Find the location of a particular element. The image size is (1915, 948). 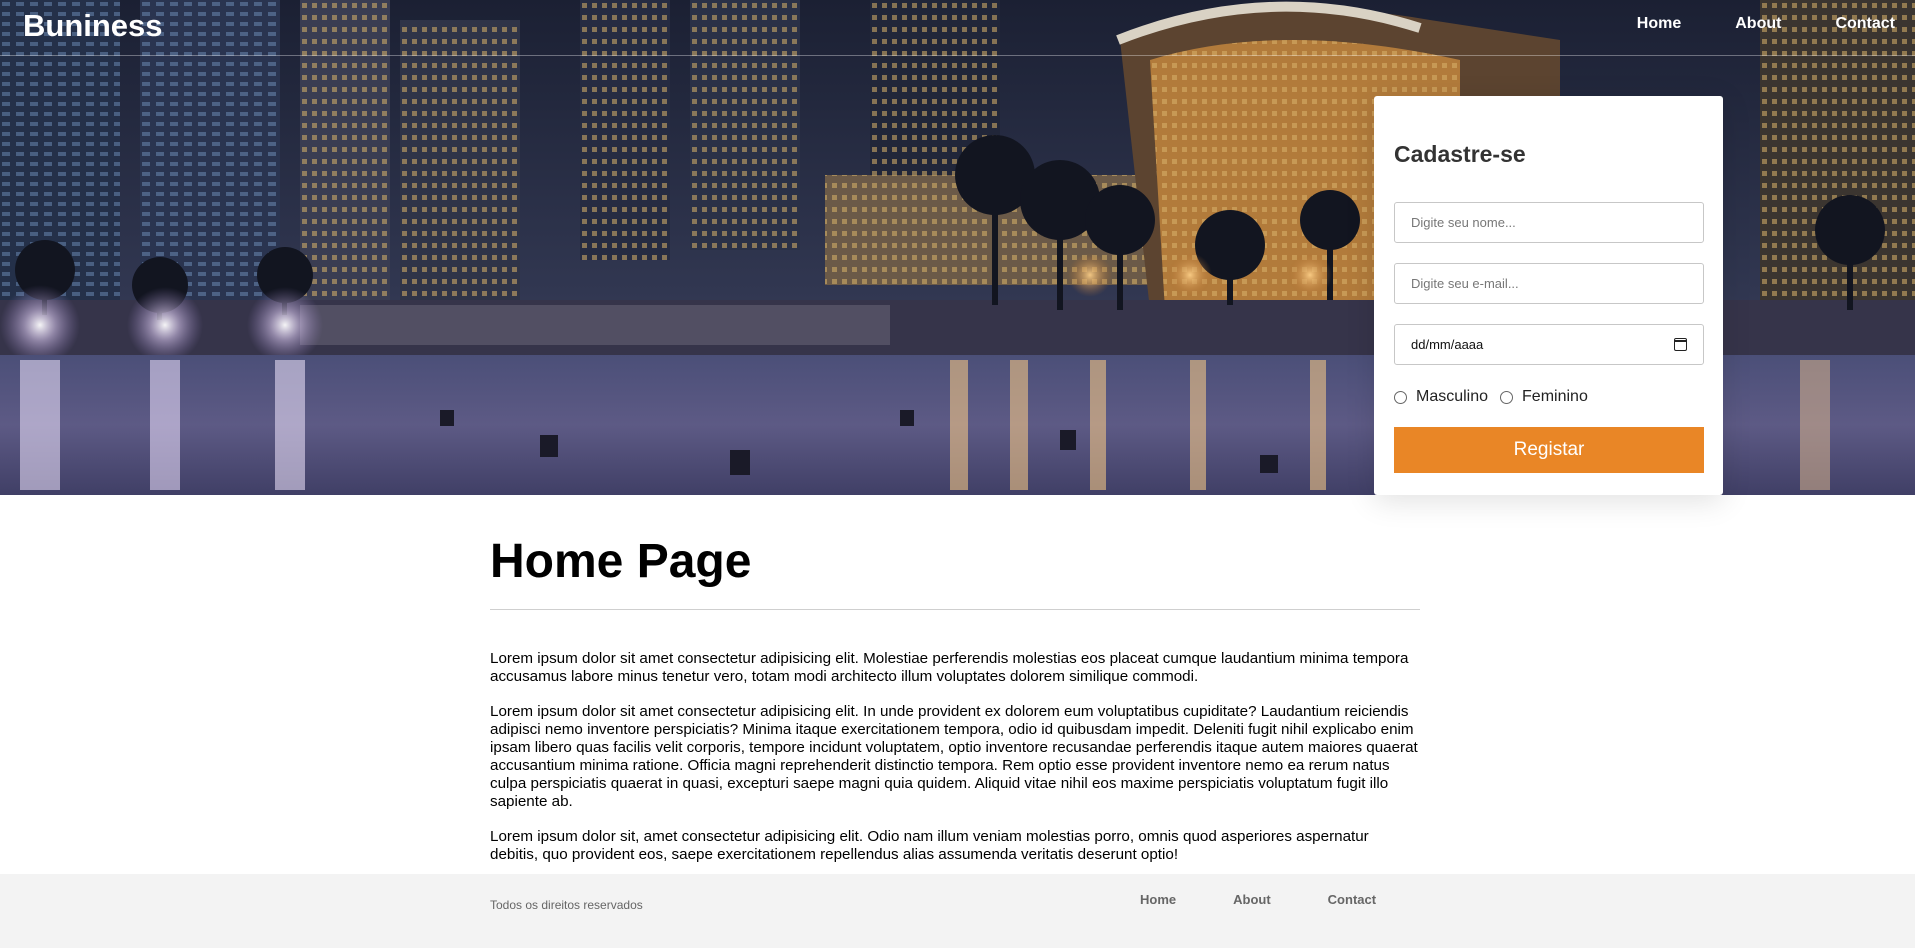

title-divider is located at coordinates (955, 609).